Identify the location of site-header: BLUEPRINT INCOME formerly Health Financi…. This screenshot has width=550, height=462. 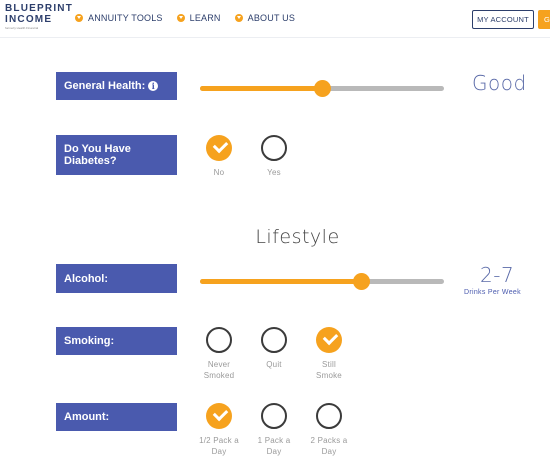
(275, 19).